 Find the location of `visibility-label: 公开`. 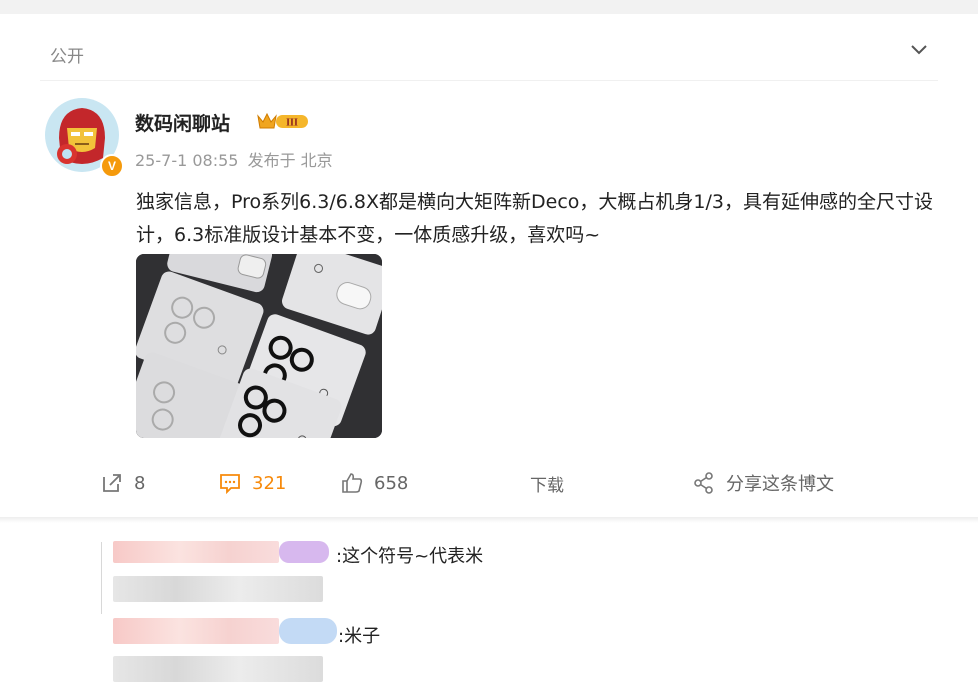

visibility-label: 公开 is located at coordinates (67, 57).